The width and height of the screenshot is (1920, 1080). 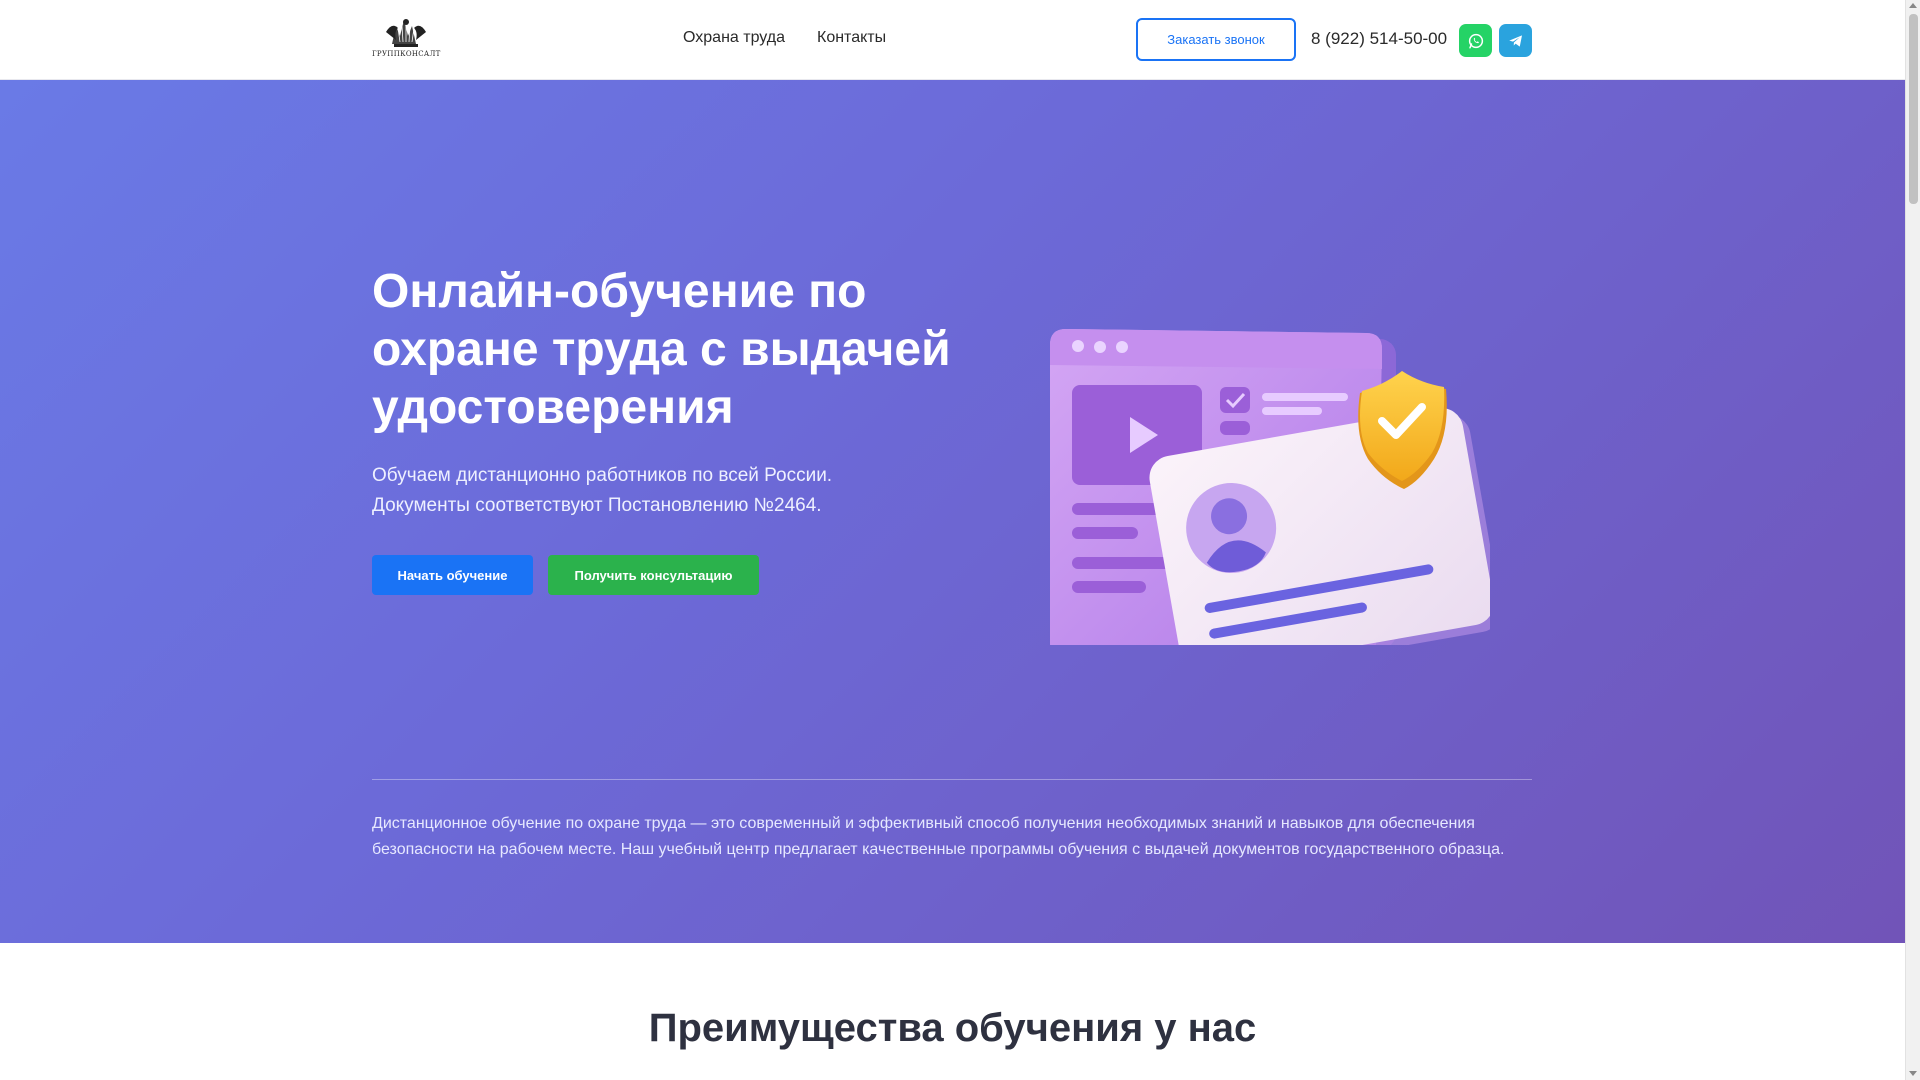 I want to click on logo-text: ГРУППКОНСАЛТ, so click(x=406, y=54).